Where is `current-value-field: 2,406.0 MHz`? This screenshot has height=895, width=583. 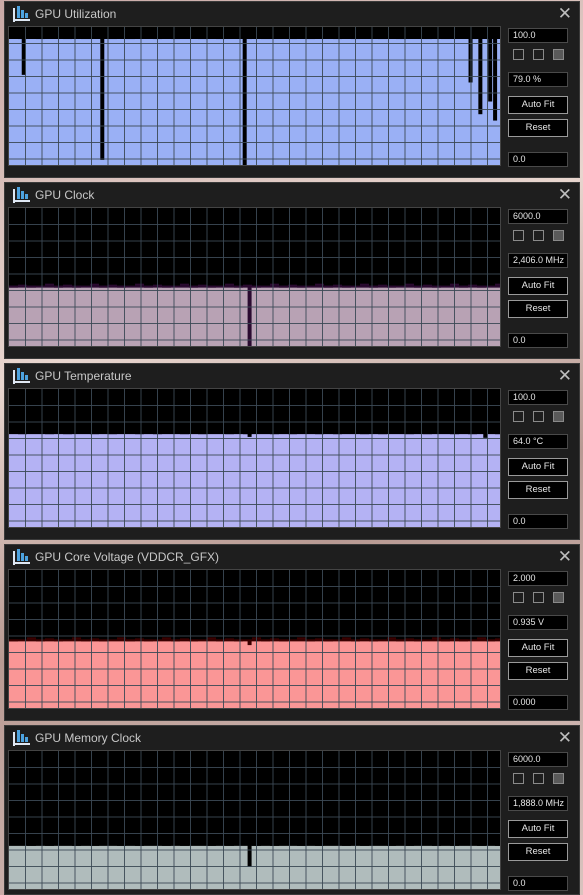
current-value-field: 2,406.0 MHz is located at coordinates (538, 260).